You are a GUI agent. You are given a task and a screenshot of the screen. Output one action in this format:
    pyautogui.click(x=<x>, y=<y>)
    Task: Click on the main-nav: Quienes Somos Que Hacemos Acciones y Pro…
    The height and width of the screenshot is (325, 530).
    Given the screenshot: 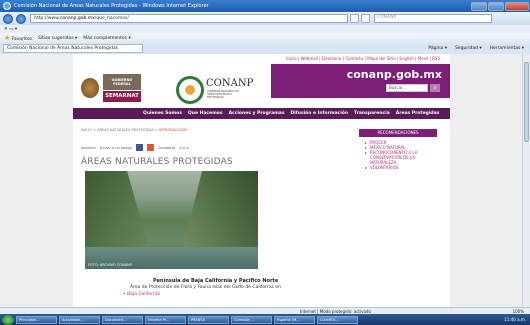 What is the action you would take?
    pyautogui.click(x=261, y=113)
    